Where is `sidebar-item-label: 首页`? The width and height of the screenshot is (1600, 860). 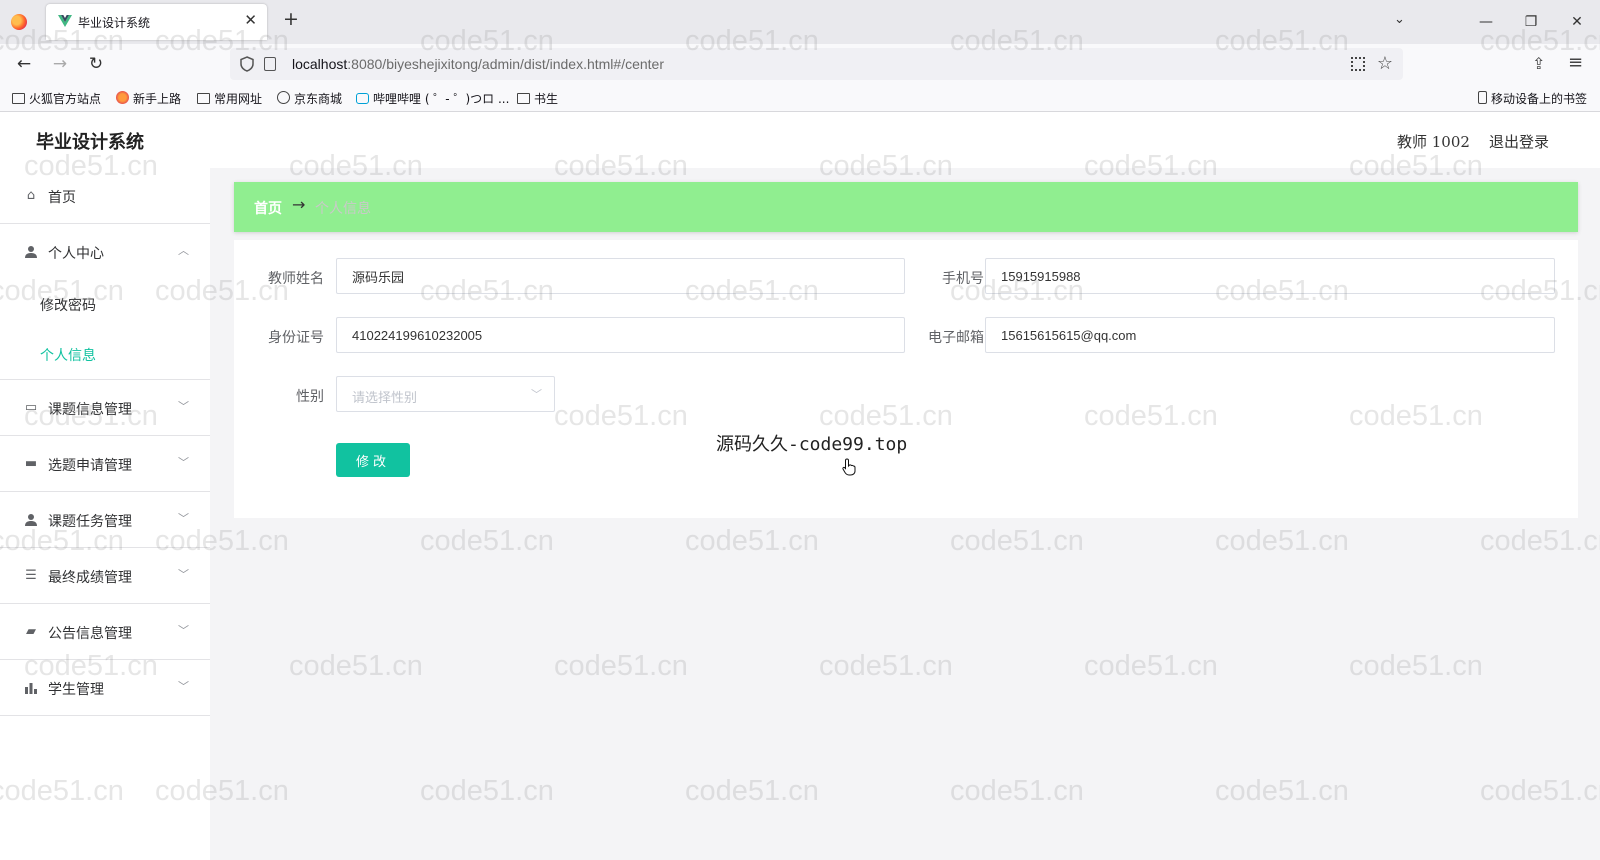 sidebar-item-label: 首页 is located at coordinates (62, 198).